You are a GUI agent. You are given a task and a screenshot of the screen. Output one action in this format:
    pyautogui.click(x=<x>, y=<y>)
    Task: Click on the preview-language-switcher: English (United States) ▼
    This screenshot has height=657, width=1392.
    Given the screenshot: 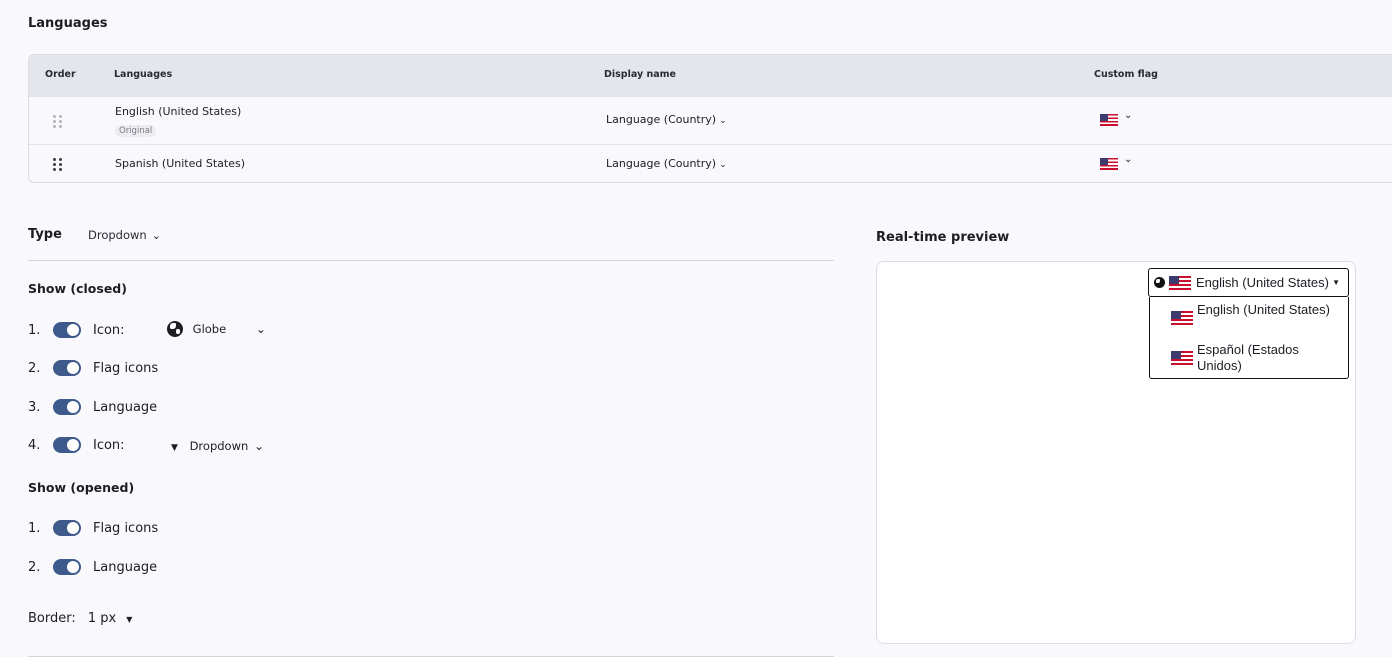 What is the action you would take?
    pyautogui.click(x=1248, y=282)
    